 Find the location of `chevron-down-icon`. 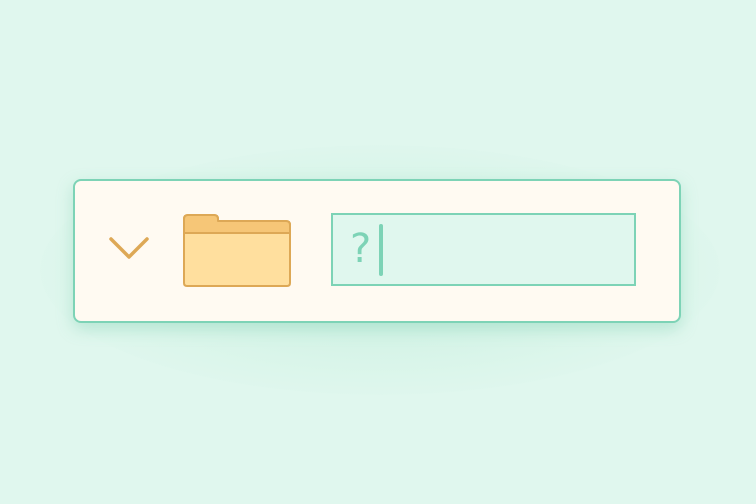

chevron-down-icon is located at coordinates (129, 249).